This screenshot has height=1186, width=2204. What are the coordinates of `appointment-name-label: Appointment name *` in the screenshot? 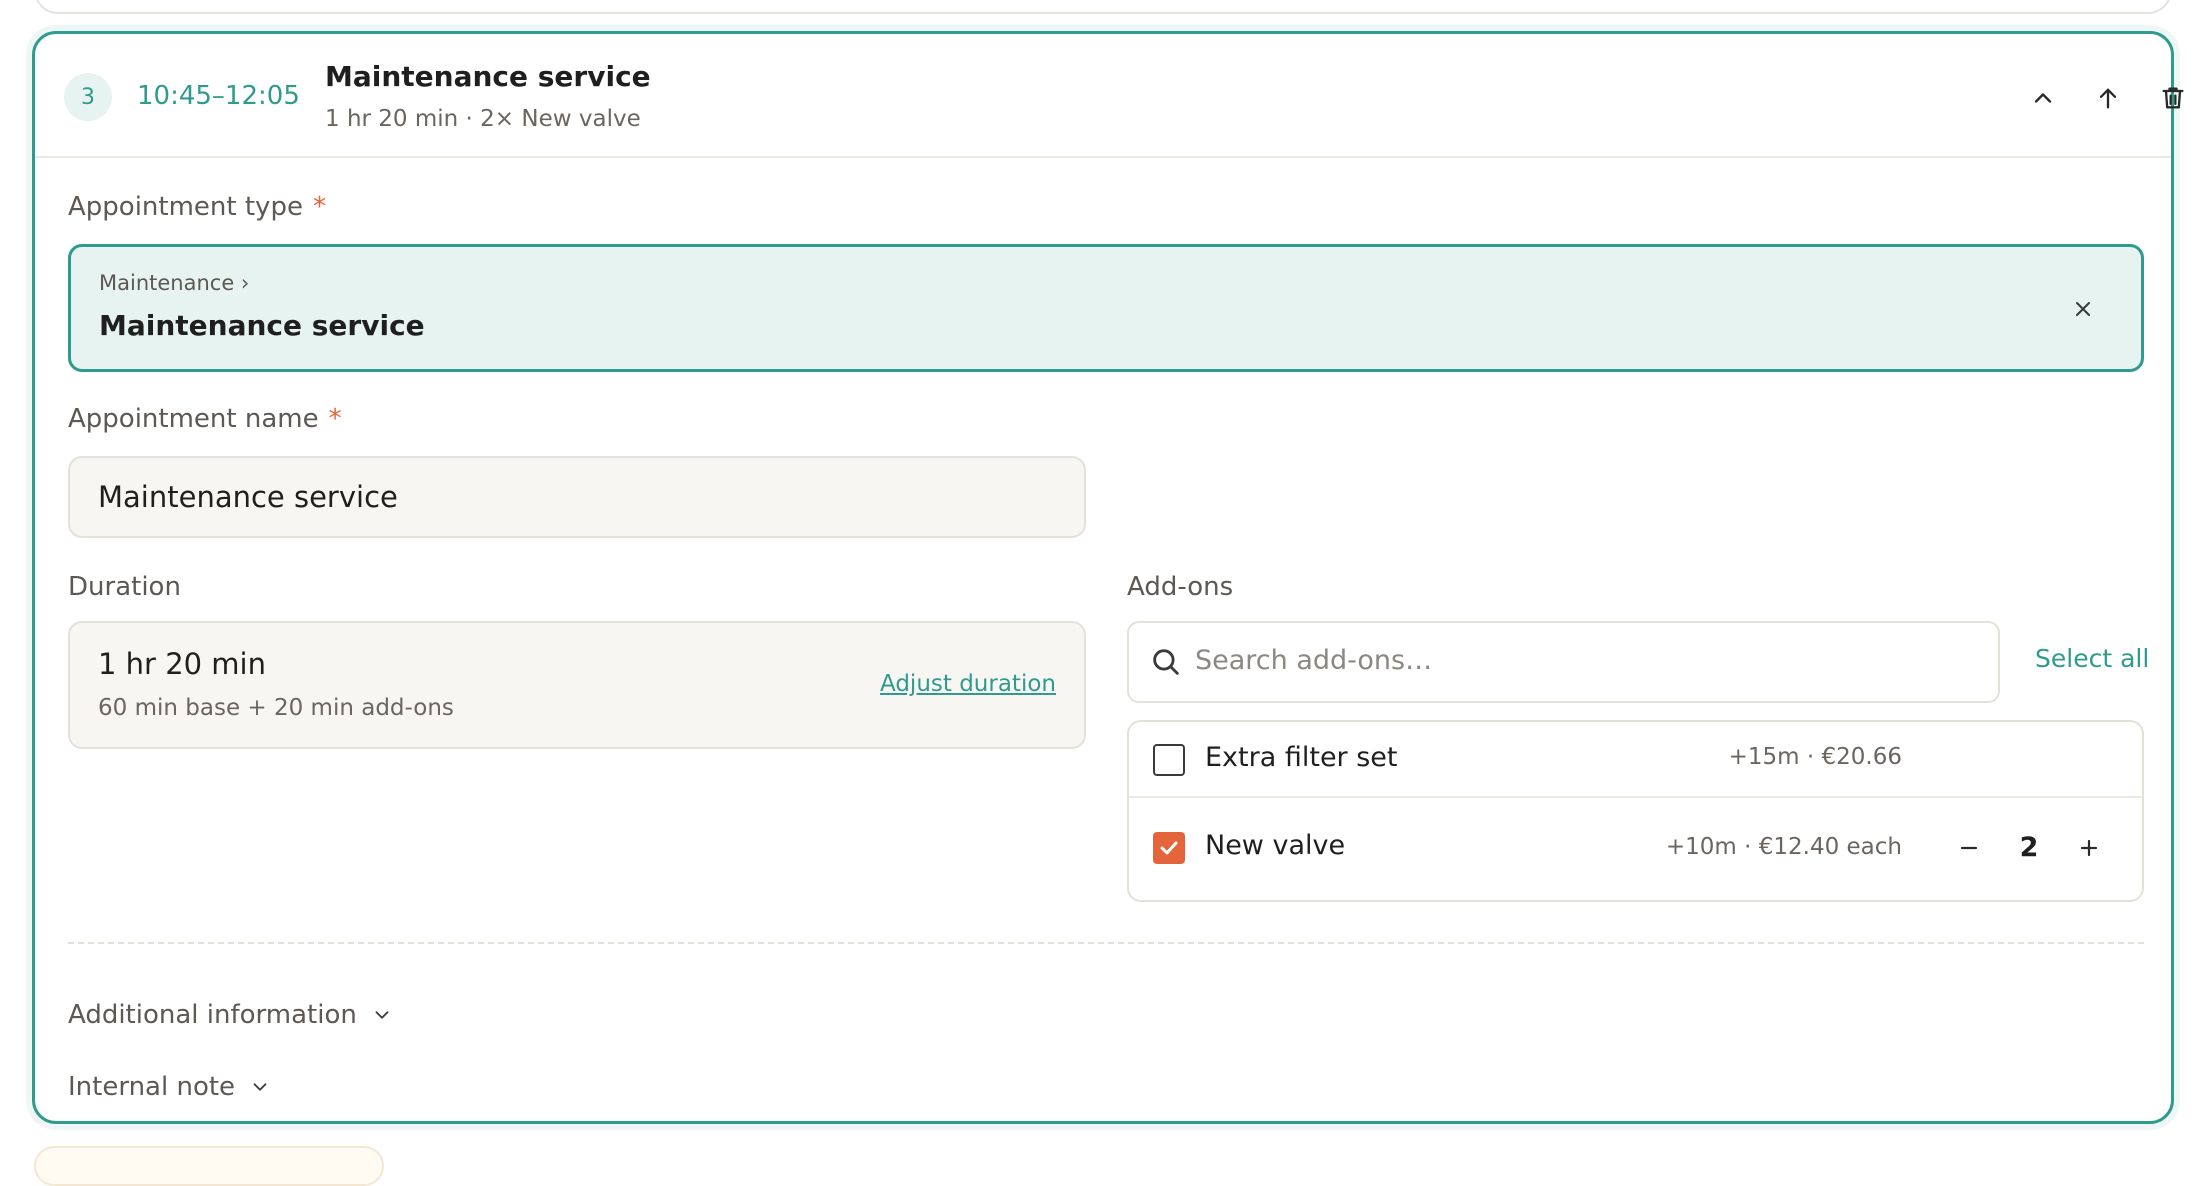 It's located at (205, 419).